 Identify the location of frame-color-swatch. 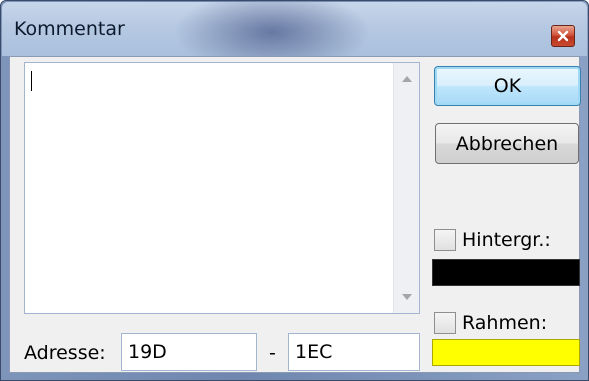
(506, 352).